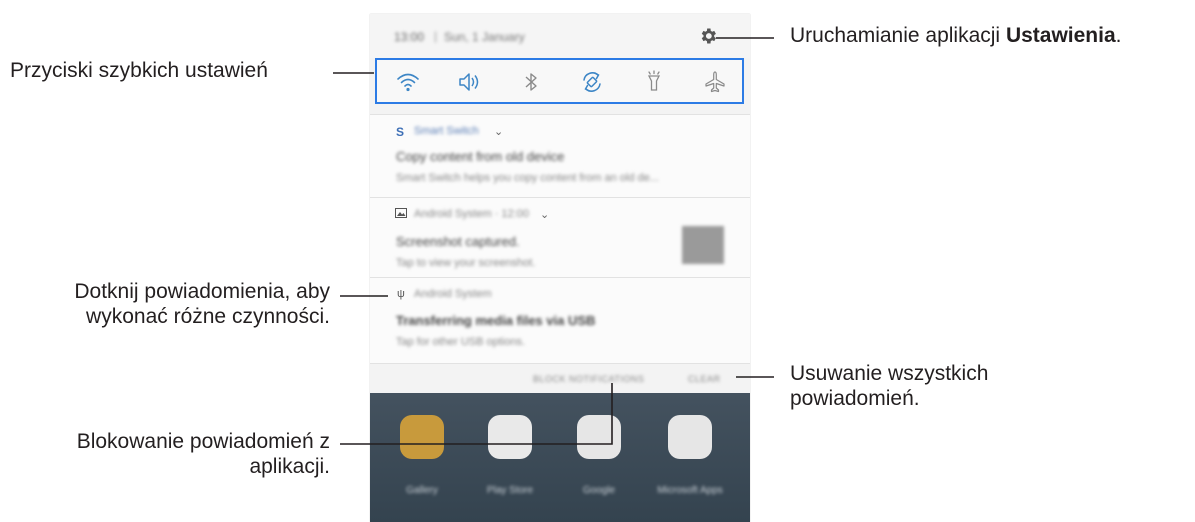 Image resolution: width=1195 pixels, height=522 pixels. What do you see at coordinates (461, 342) in the screenshot?
I see `notification-body: Tap for other USB options.` at bounding box center [461, 342].